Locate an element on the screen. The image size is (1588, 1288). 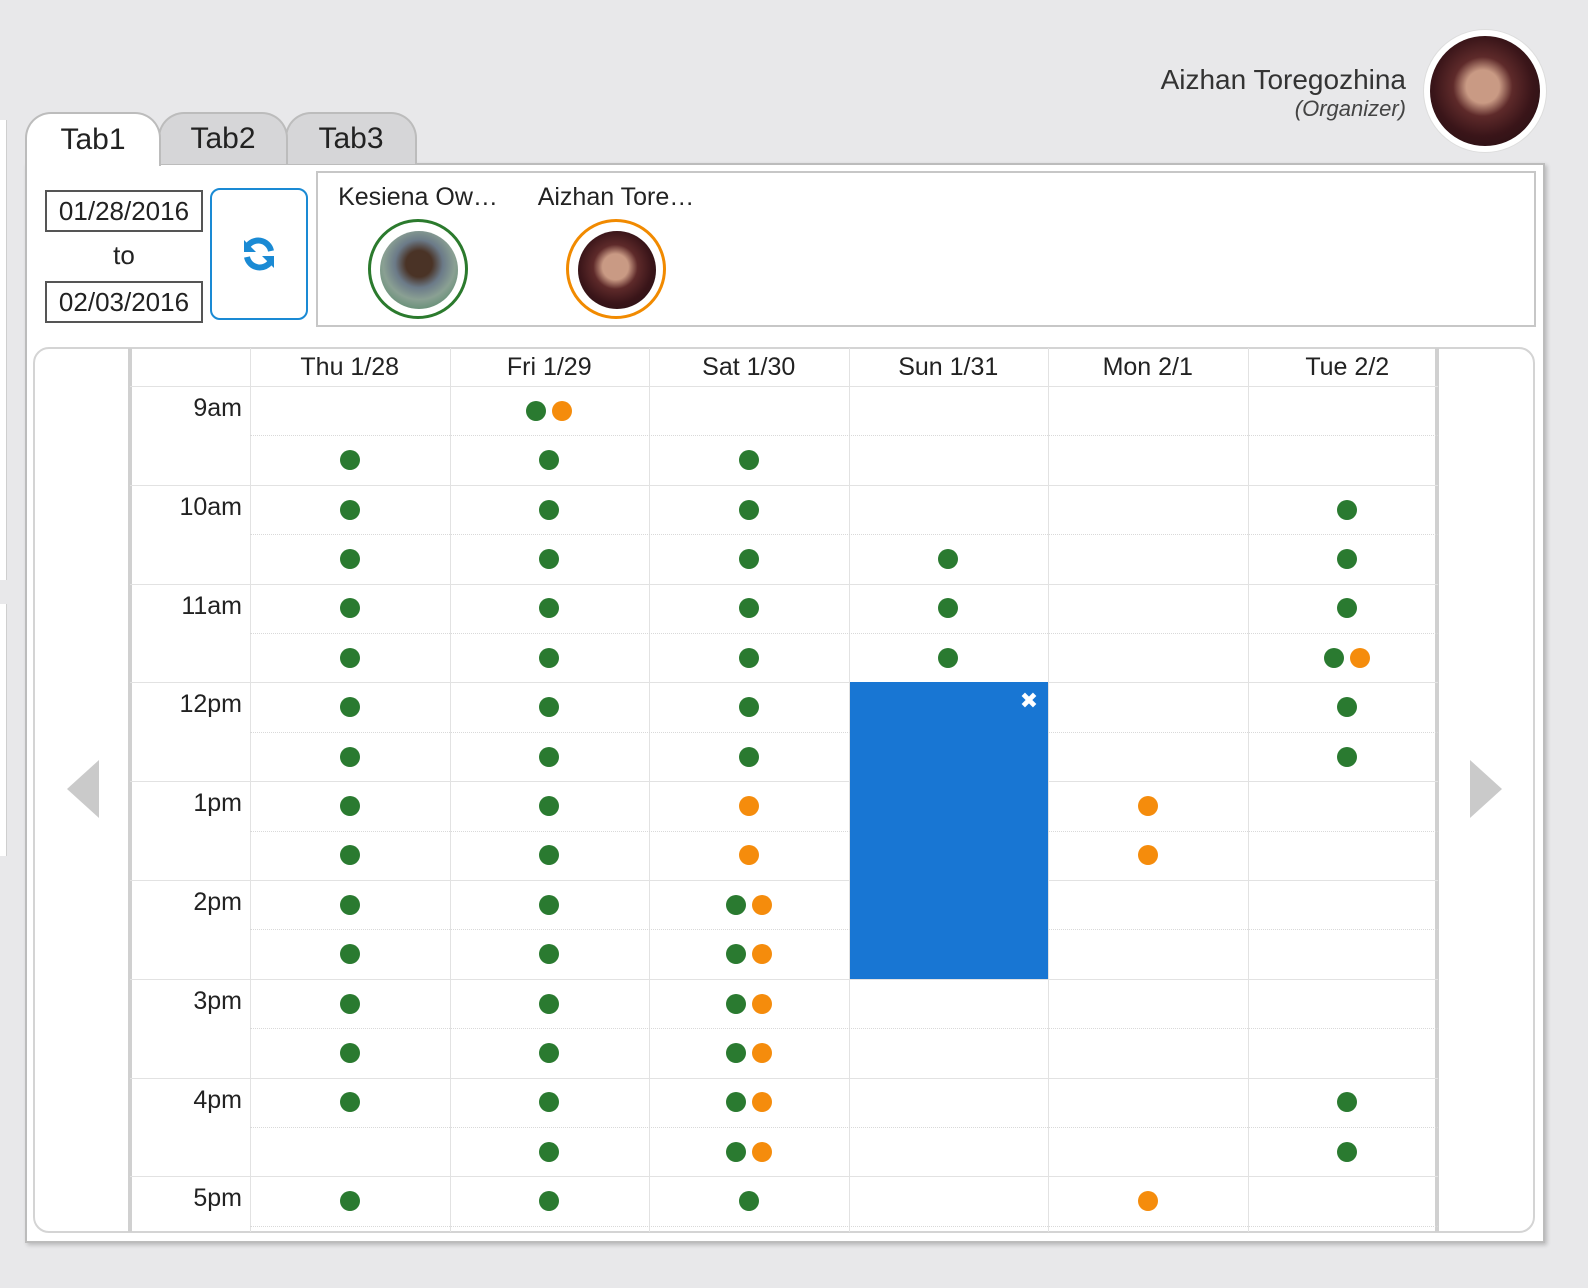
time-label: 11am is located at coordinates (211, 605).